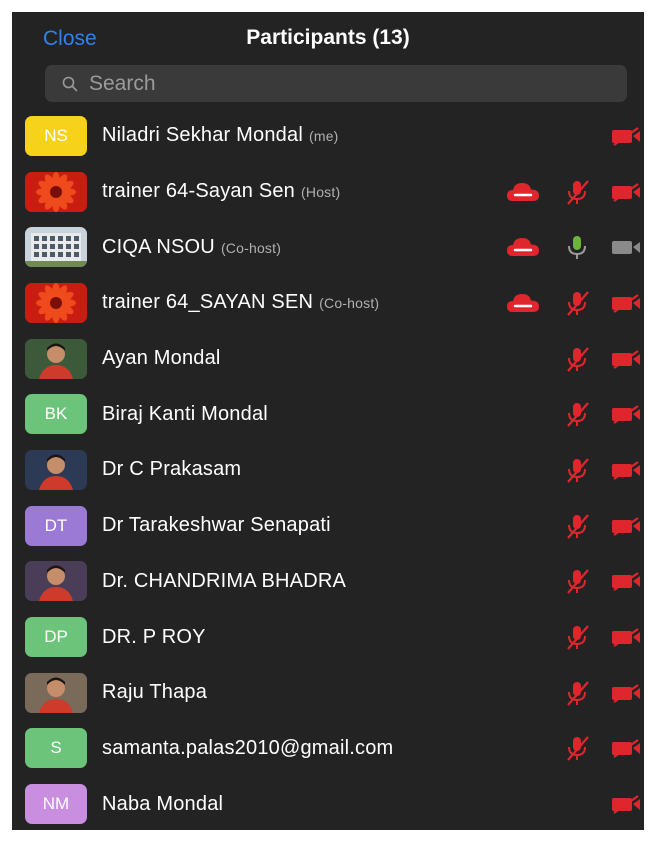 This screenshot has height=841, width=652. I want to click on participant-name-group: Raju Thapa, so click(154, 692).